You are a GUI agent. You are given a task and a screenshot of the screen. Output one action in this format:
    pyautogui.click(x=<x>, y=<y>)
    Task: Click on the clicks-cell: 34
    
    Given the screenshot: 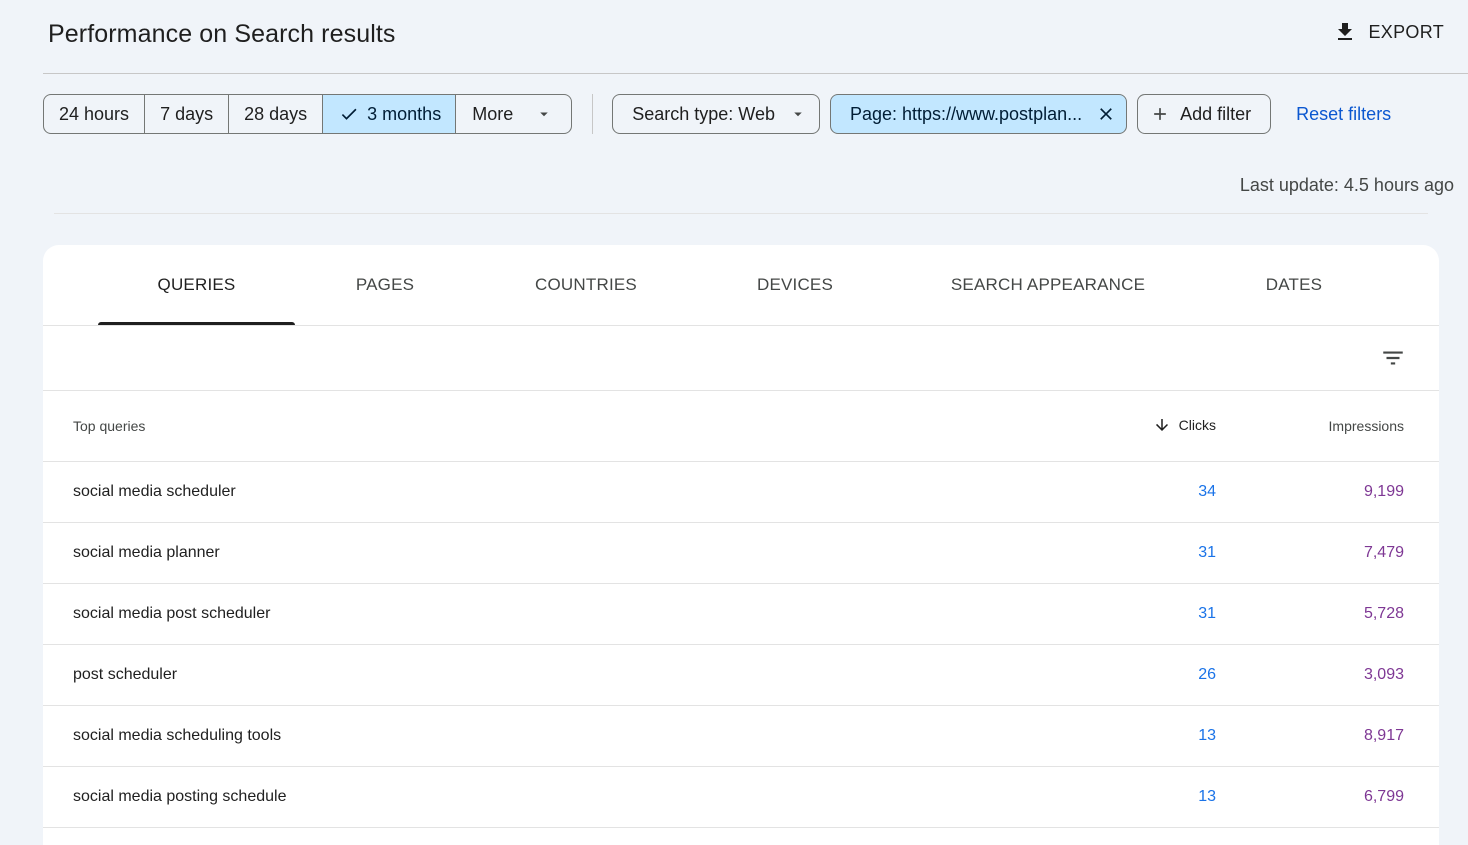 What is the action you would take?
    pyautogui.click(x=1116, y=492)
    